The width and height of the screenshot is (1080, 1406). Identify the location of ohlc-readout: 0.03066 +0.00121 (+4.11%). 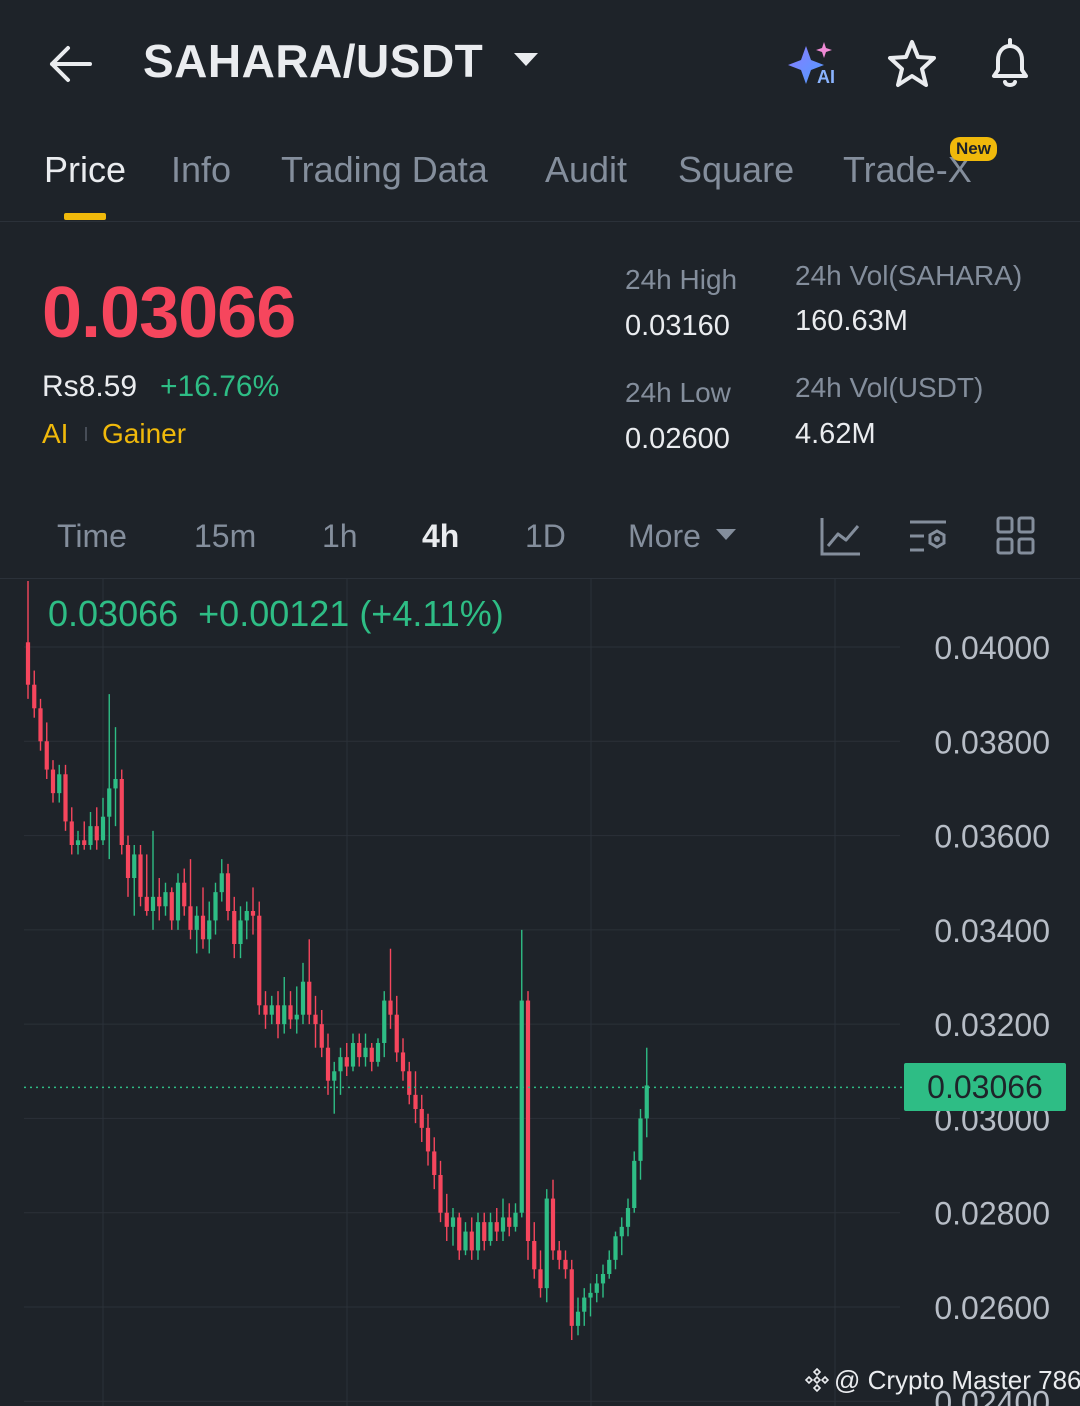
(276, 614).